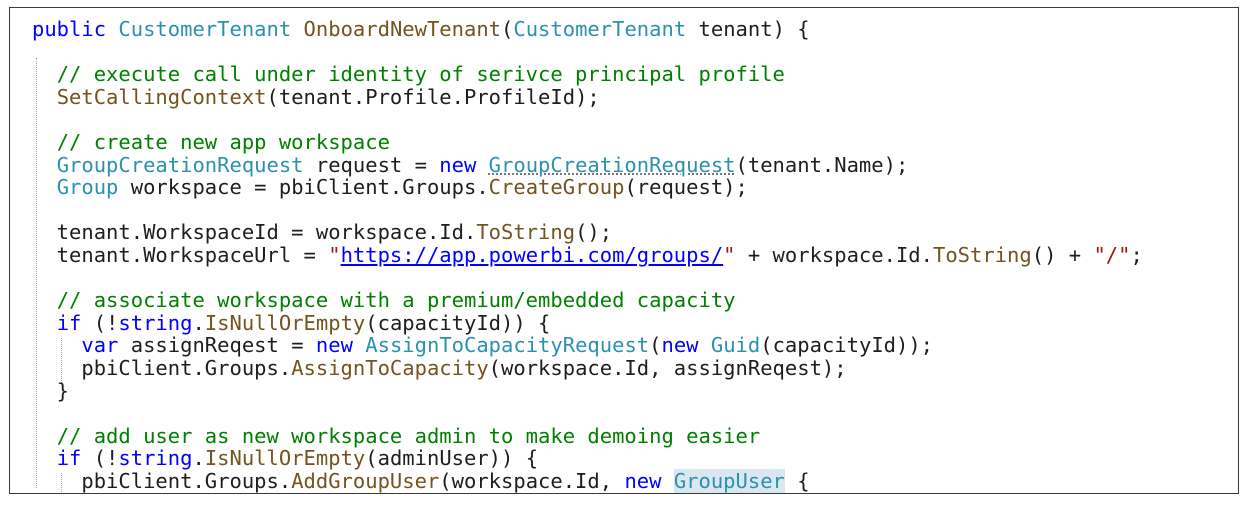 The image size is (1249, 506). What do you see at coordinates (667, 367) in the screenshot?
I see `code-text: (workspace.Id, assignReqest);` at bounding box center [667, 367].